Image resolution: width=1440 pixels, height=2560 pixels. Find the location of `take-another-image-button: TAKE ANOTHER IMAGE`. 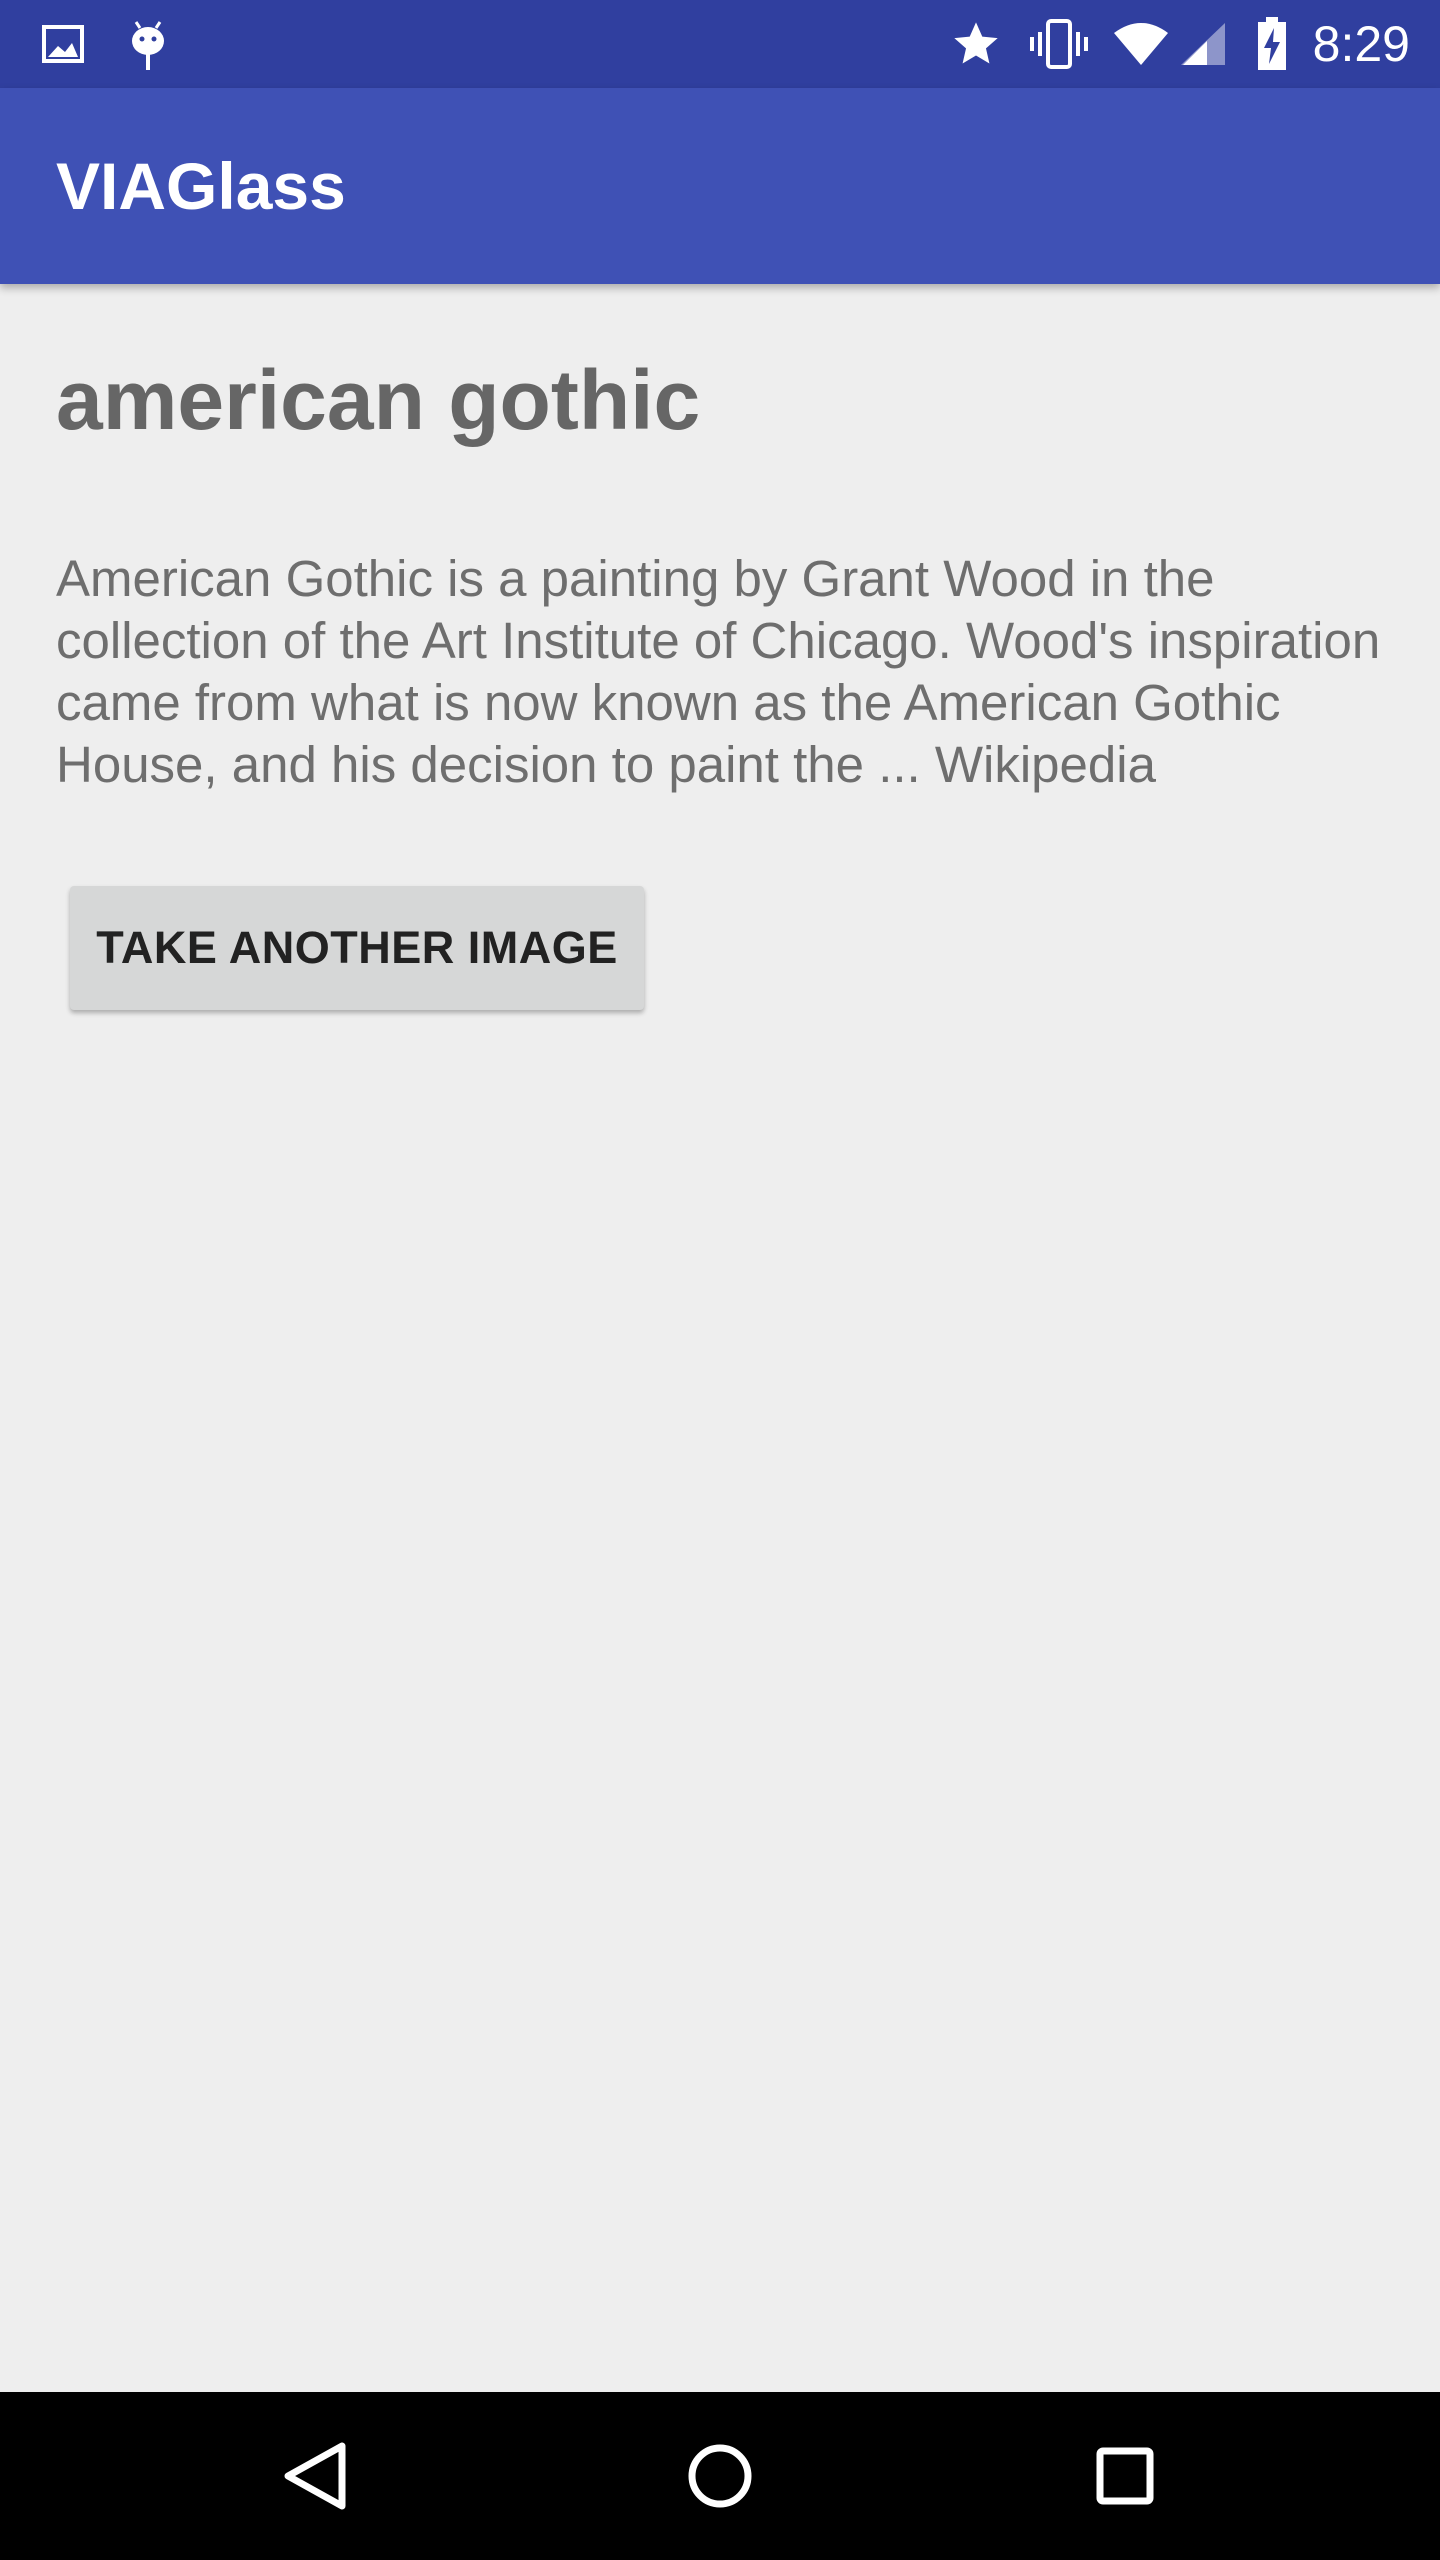

take-another-image-button: TAKE ANOTHER IMAGE is located at coordinates (357, 948).